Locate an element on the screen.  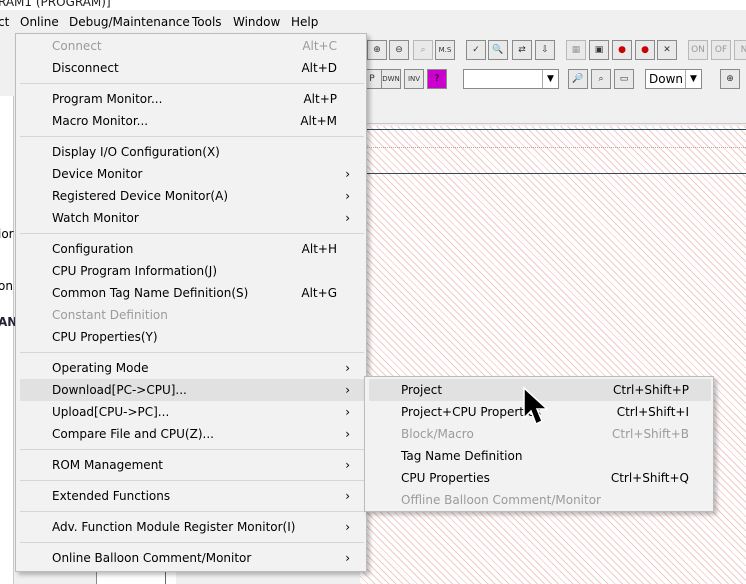
menu-debug-maintenance: Debug/Maintenance is located at coordinates (129, 22).